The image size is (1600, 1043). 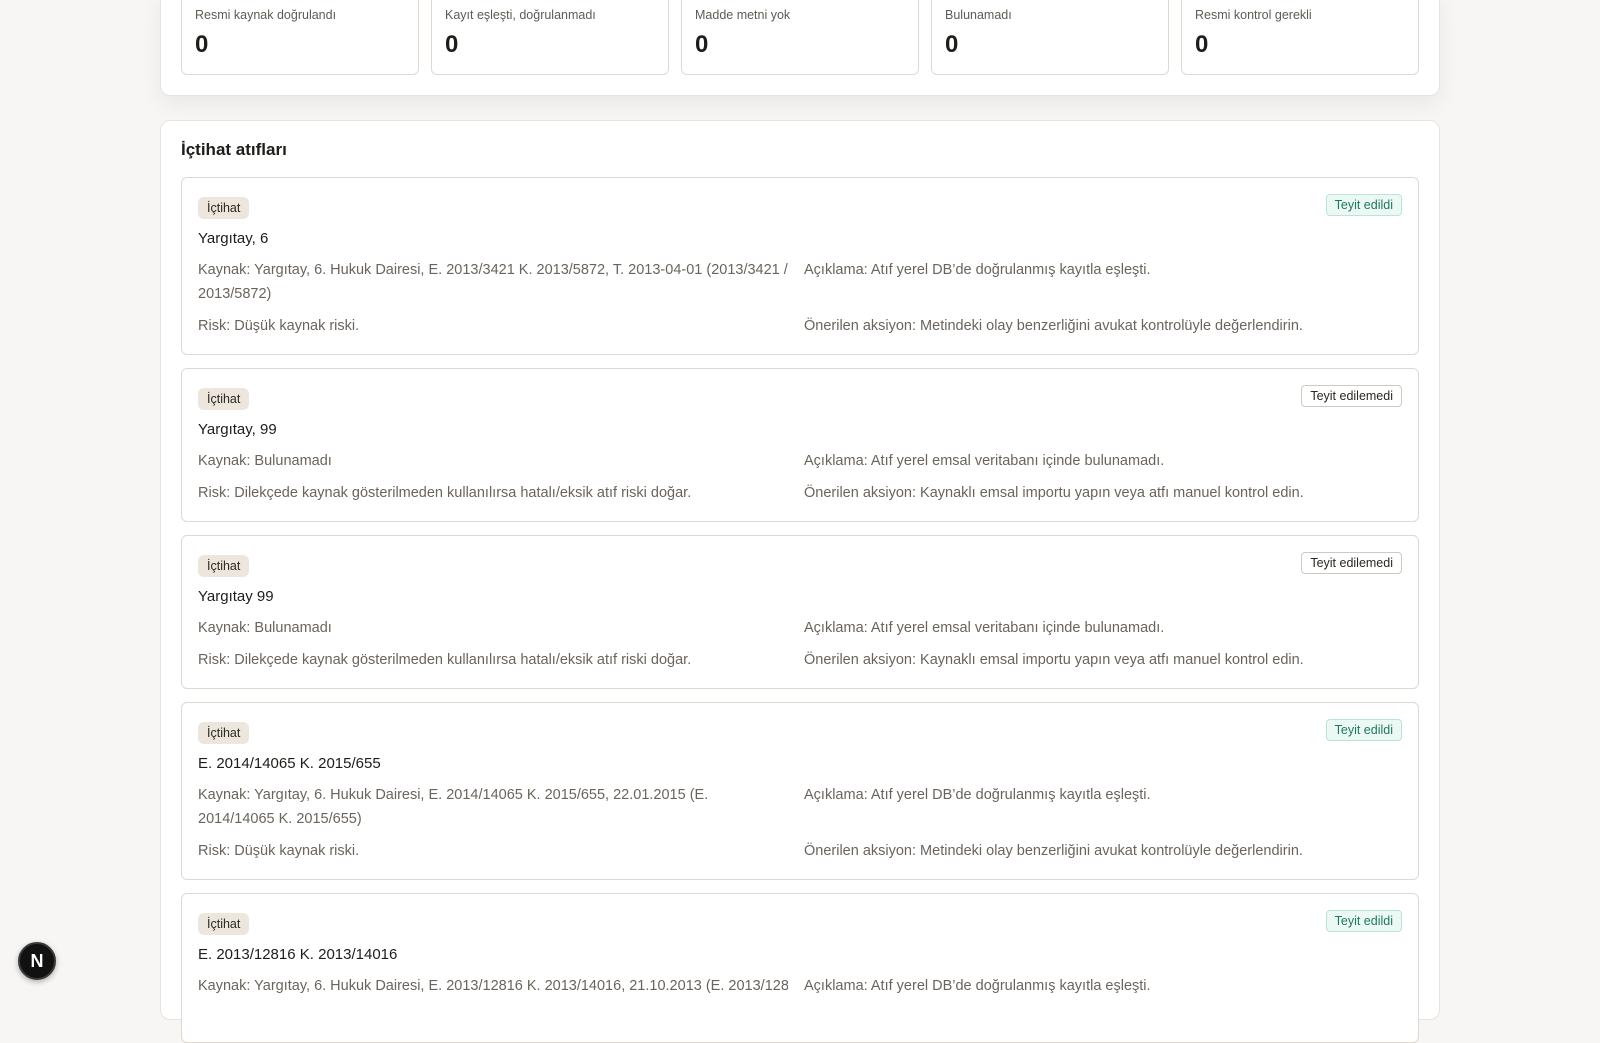 I want to click on dev-tools-button: N, so click(x=37, y=961).